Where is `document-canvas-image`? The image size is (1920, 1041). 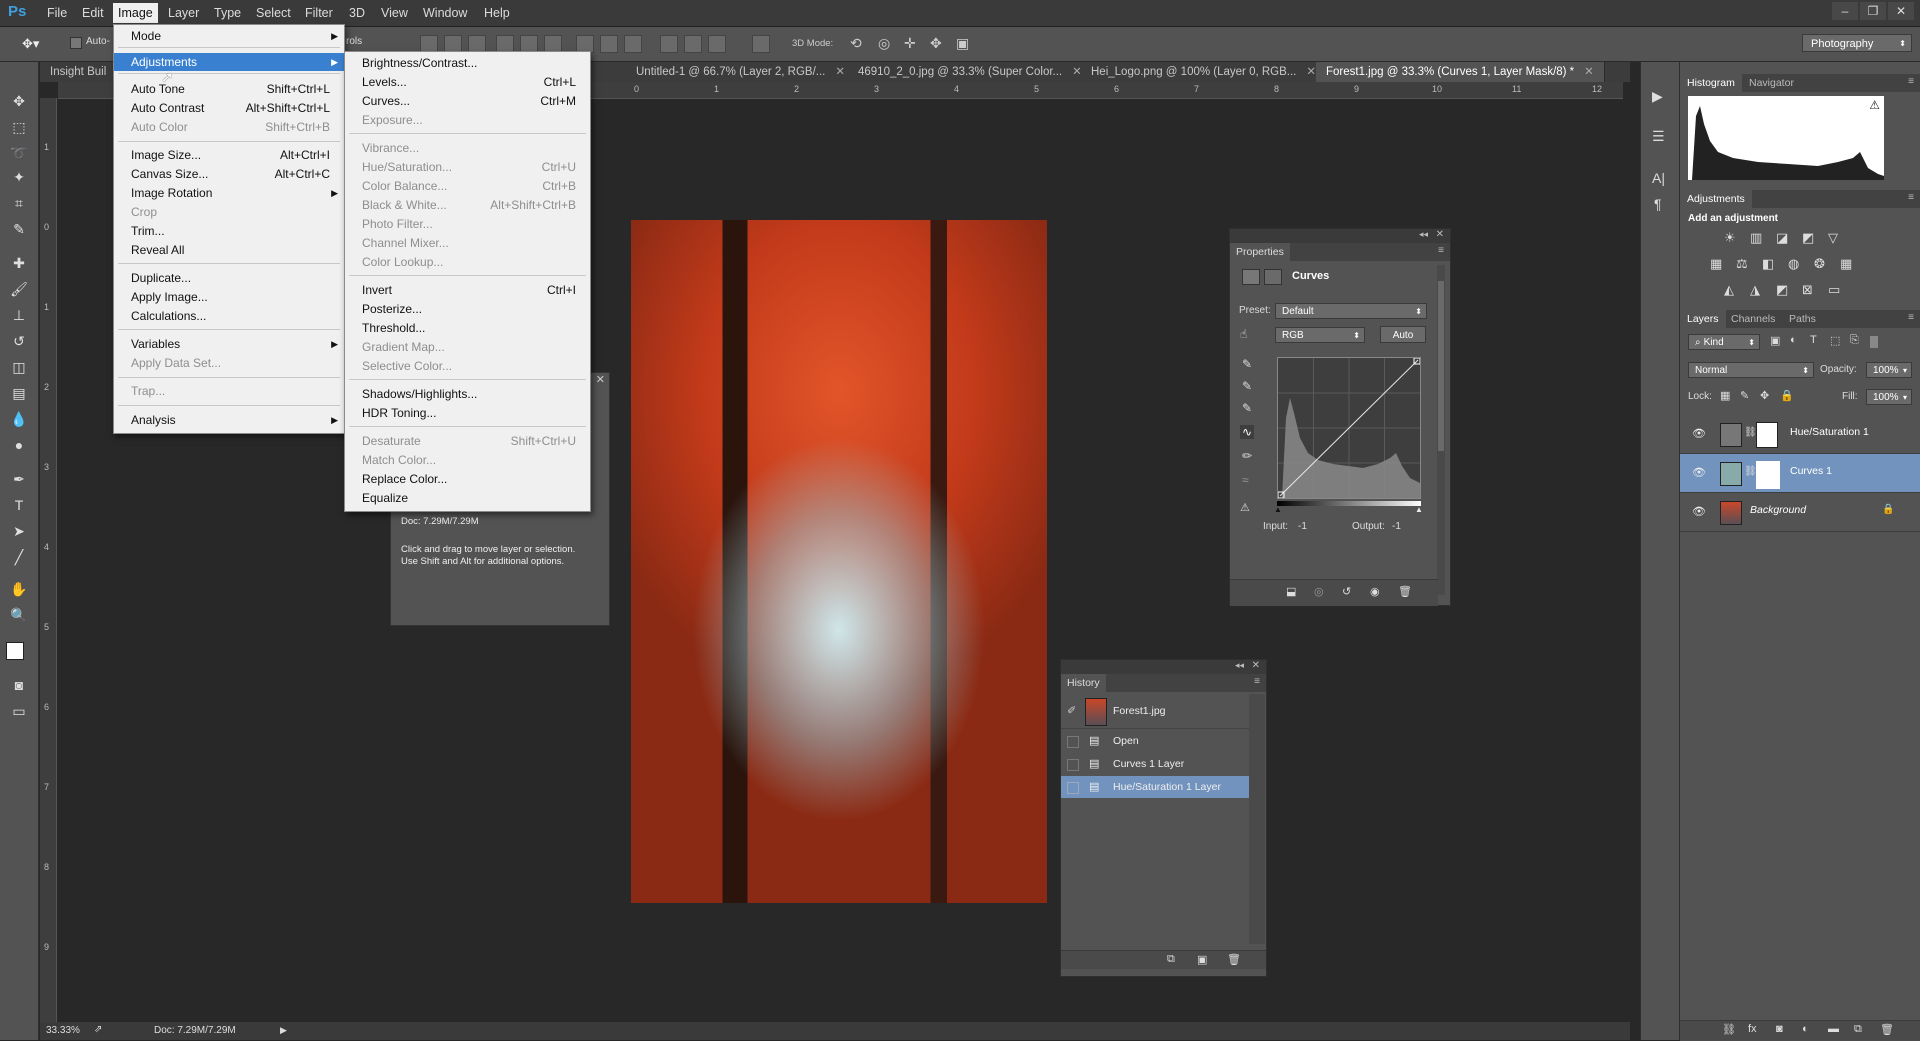 document-canvas-image is located at coordinates (839, 561).